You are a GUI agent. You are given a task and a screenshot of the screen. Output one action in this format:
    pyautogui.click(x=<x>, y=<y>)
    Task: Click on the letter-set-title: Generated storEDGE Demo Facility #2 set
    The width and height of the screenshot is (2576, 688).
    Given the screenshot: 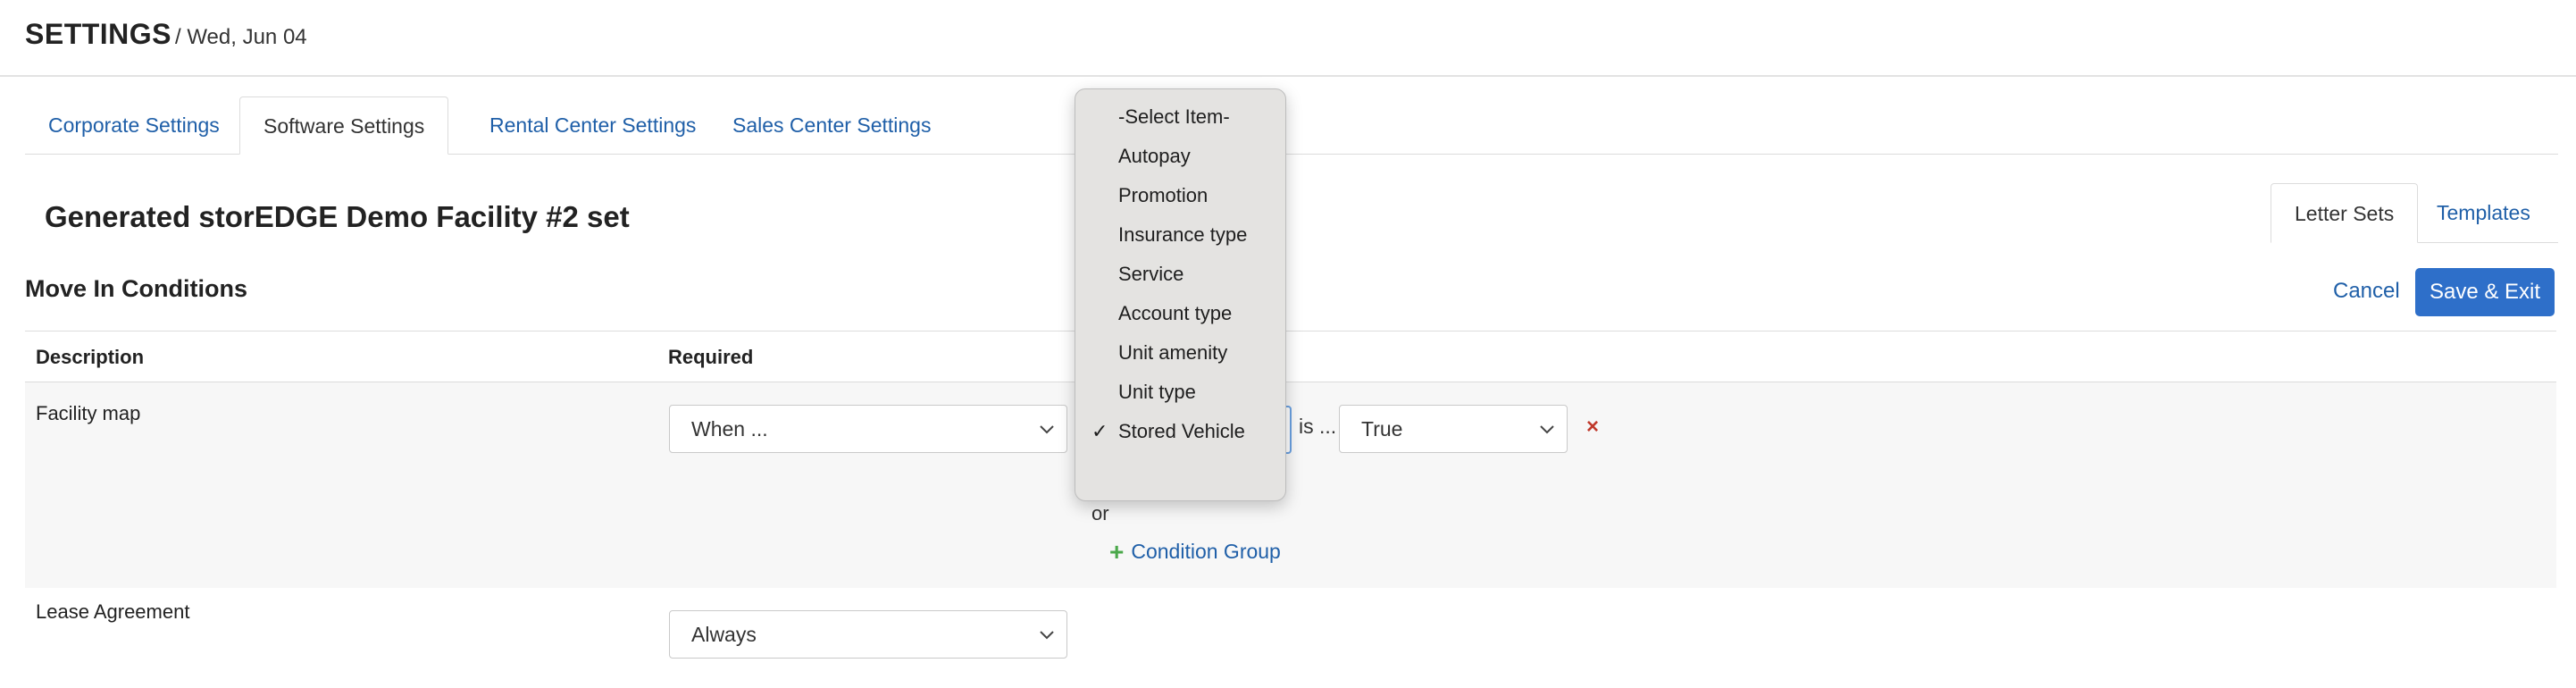 What is the action you would take?
    pyautogui.click(x=338, y=216)
    